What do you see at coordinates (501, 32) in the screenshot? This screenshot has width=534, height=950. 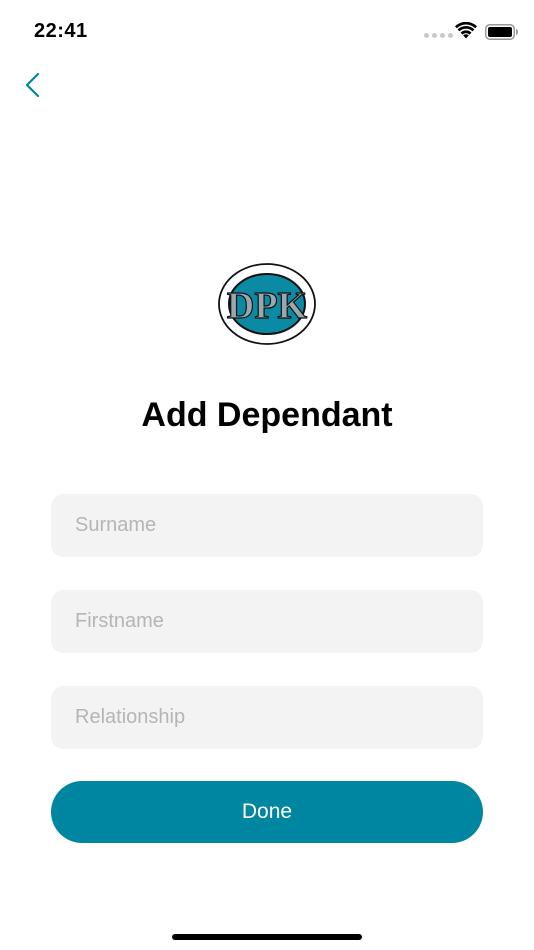 I see `battery-icon` at bounding box center [501, 32].